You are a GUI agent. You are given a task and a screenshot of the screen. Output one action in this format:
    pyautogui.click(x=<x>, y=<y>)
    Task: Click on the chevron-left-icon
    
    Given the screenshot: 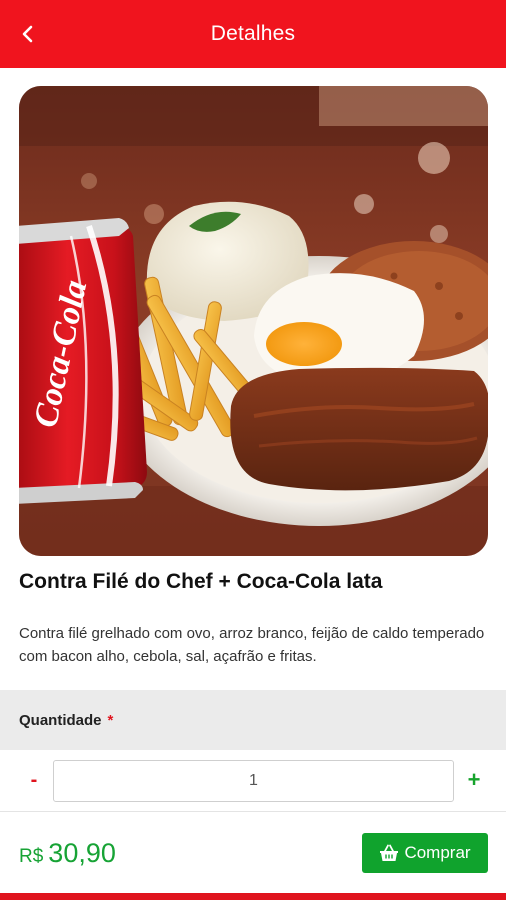 What is the action you would take?
    pyautogui.click(x=27, y=34)
    